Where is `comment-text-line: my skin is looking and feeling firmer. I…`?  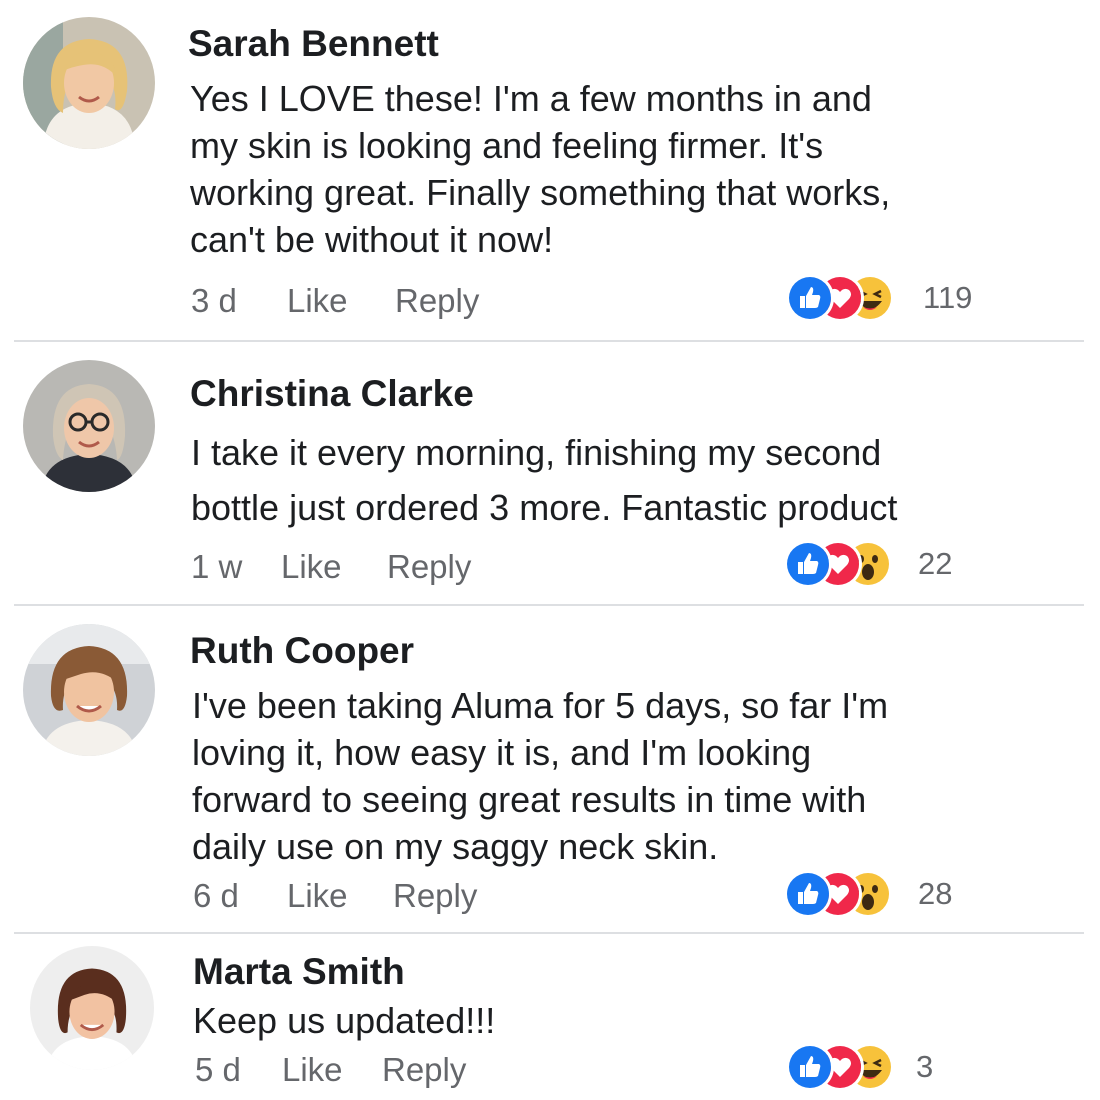
comment-text-line: my skin is looking and feeling firmer. I… is located at coordinates (507, 145).